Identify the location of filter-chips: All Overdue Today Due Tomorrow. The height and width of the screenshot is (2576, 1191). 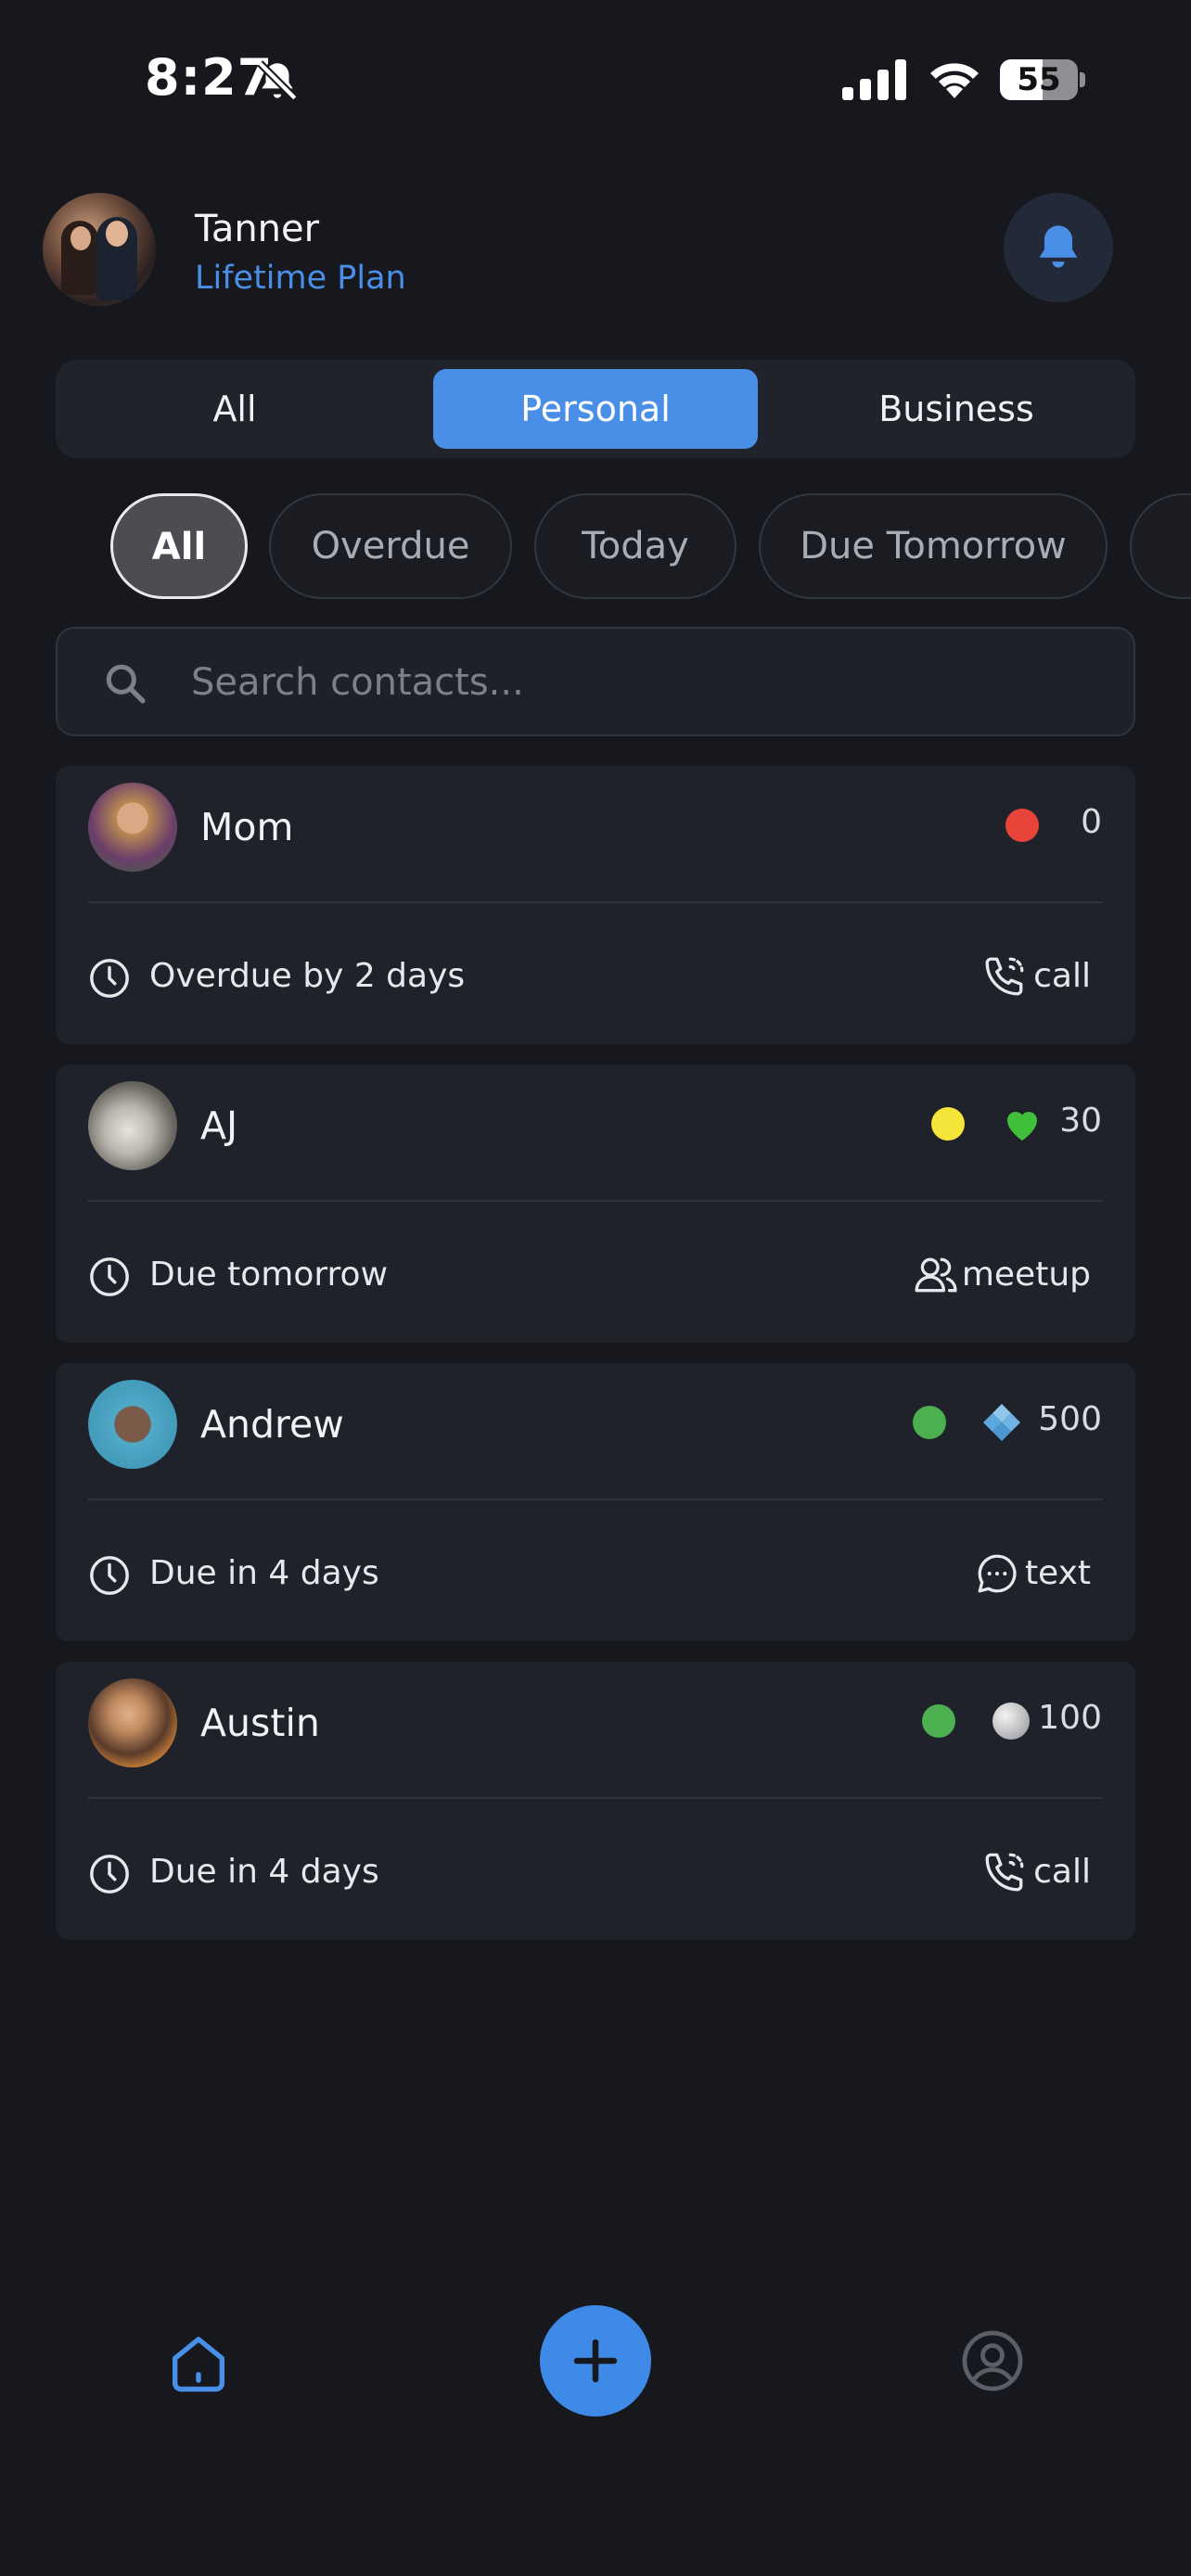
(595, 546).